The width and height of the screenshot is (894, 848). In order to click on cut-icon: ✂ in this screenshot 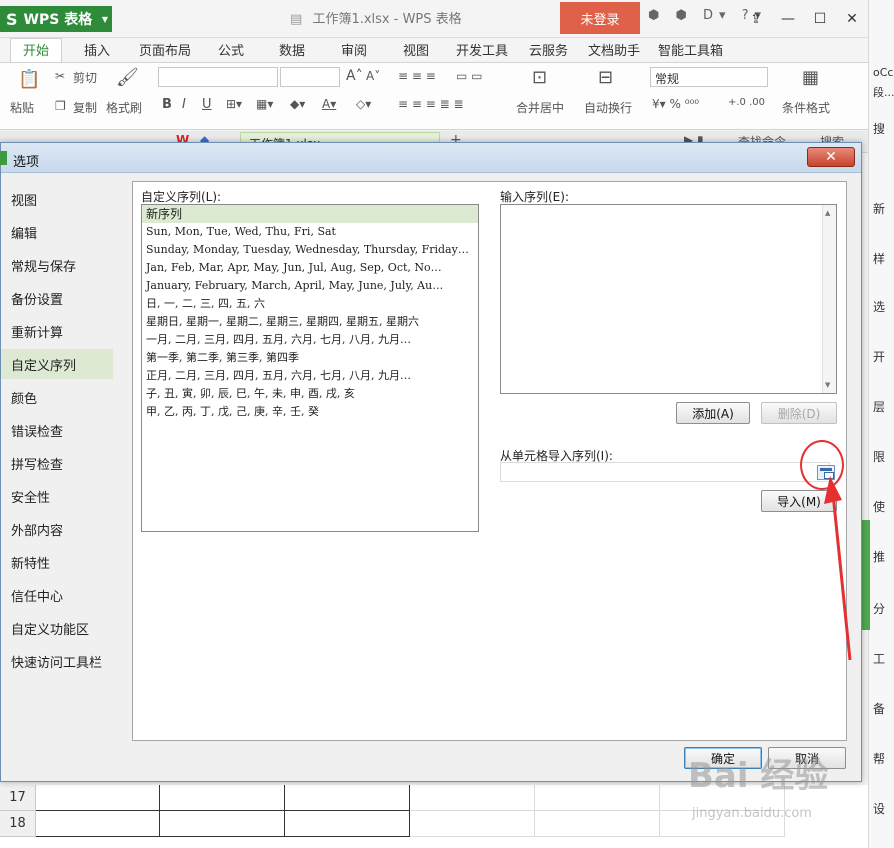, I will do `click(60, 76)`.